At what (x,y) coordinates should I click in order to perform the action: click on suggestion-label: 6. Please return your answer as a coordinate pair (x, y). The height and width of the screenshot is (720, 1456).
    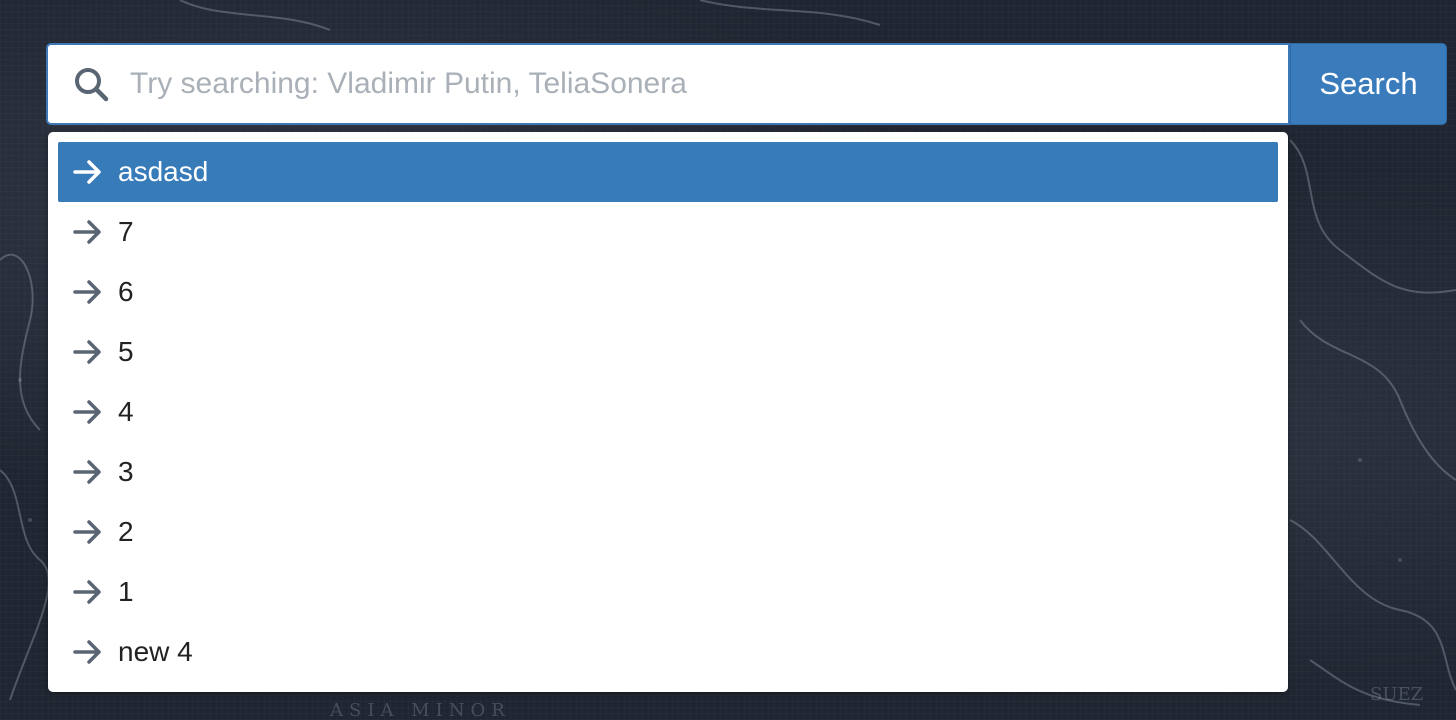
    Looking at the image, I should click on (126, 291).